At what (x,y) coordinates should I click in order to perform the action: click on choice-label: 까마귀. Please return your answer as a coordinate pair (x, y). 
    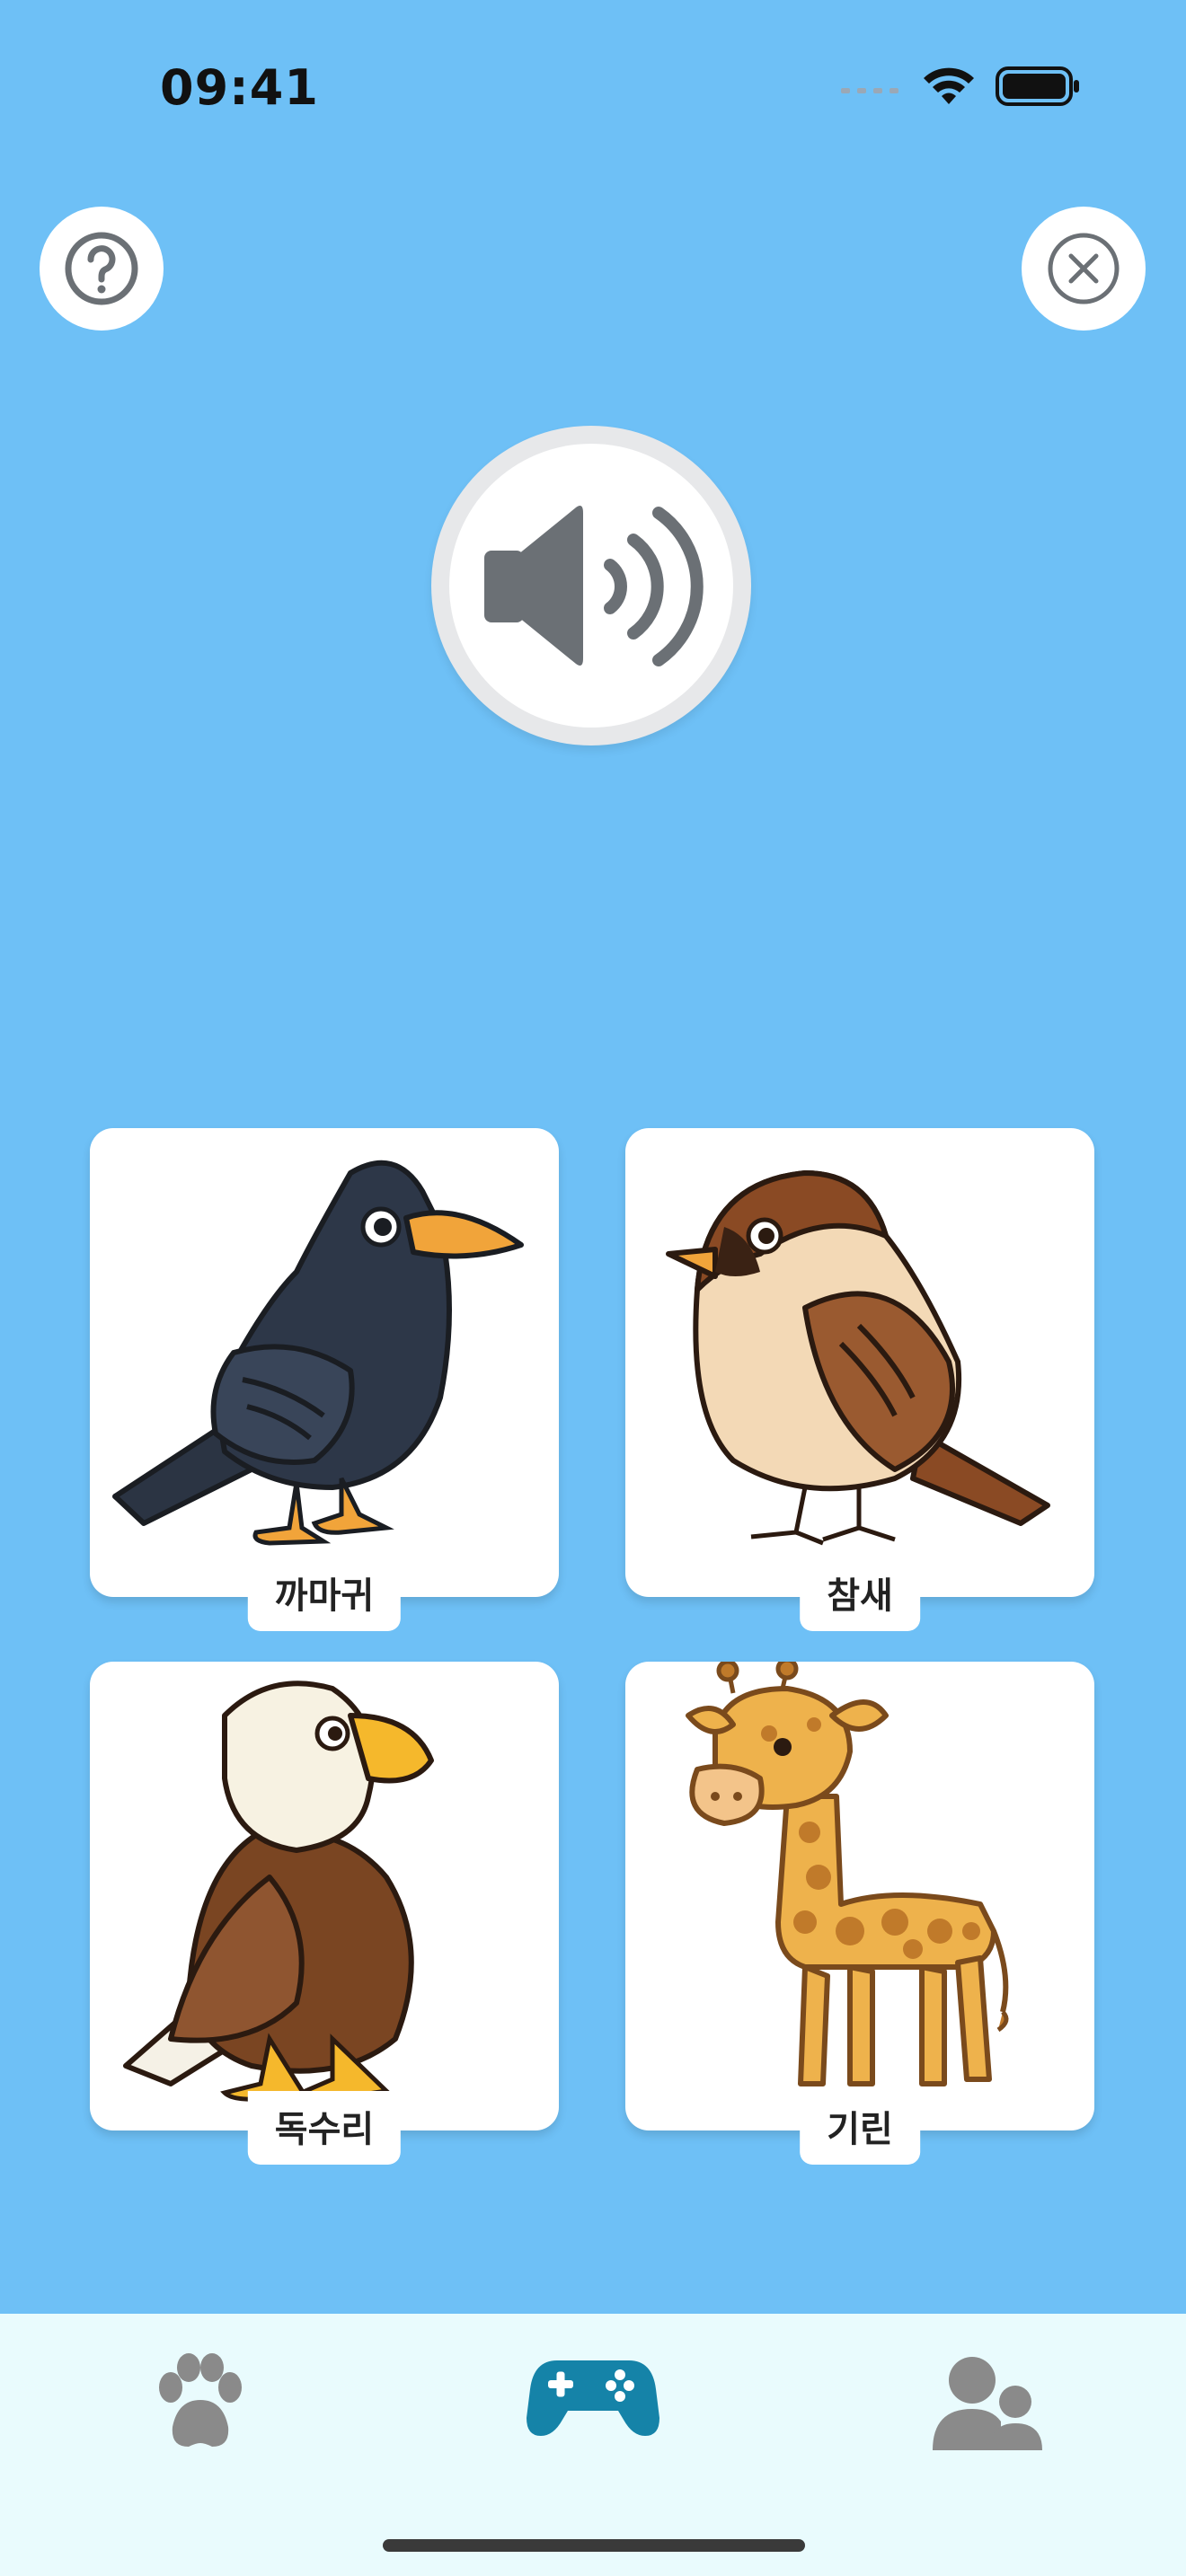
    Looking at the image, I should click on (324, 1594).